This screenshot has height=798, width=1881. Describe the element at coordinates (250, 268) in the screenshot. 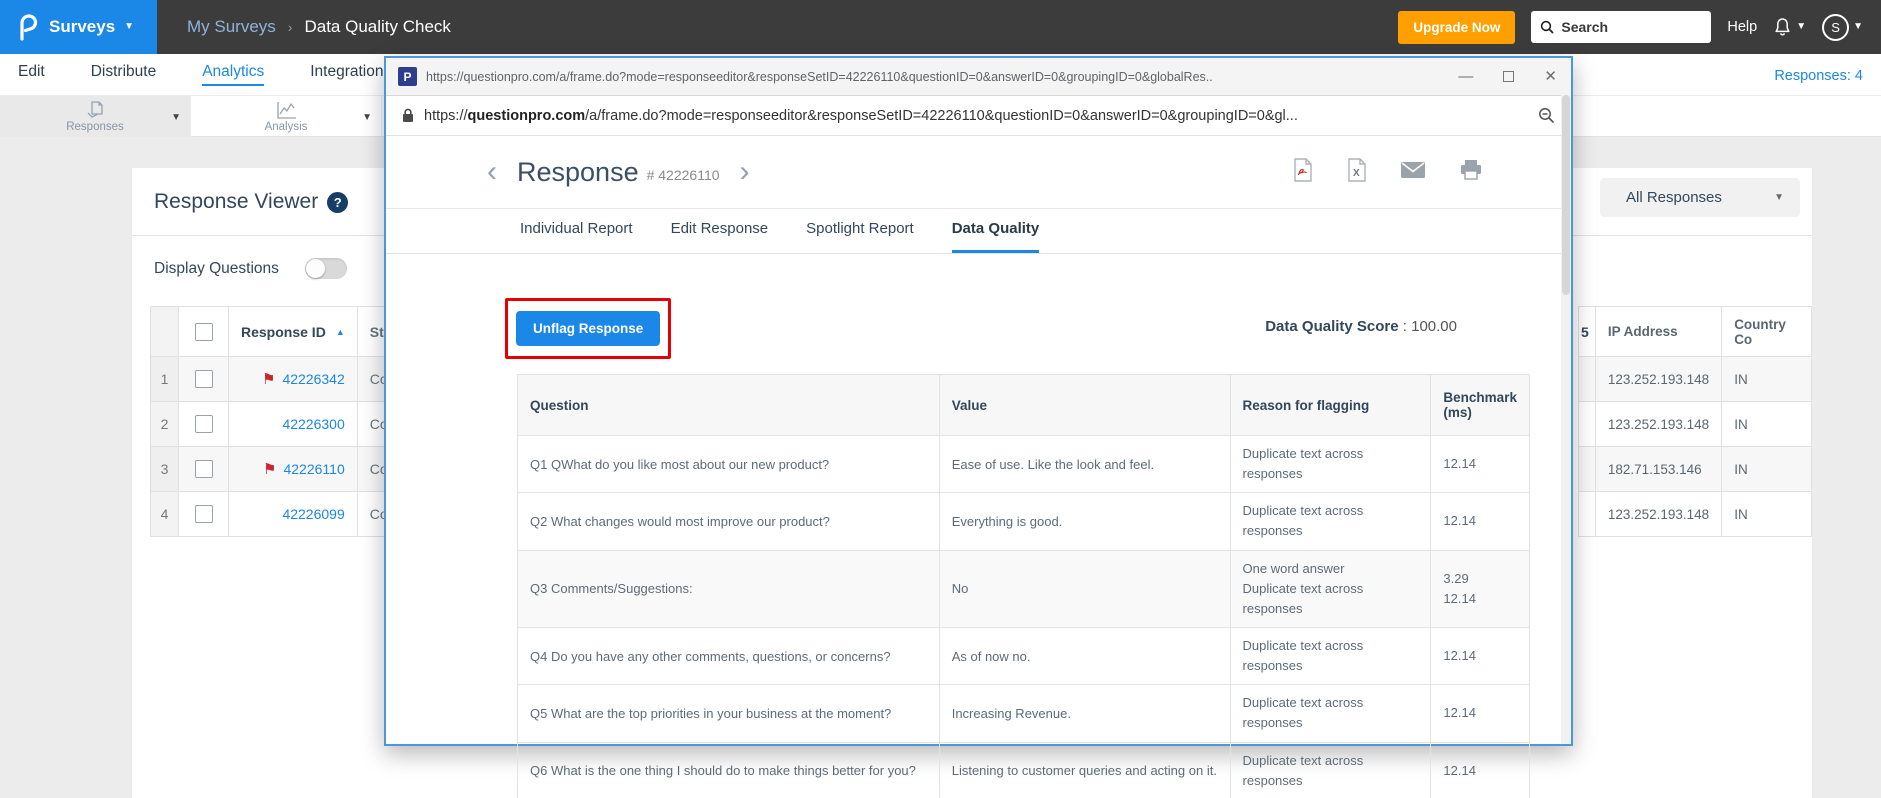

I see `display-questions-control: Display Questions` at that location.